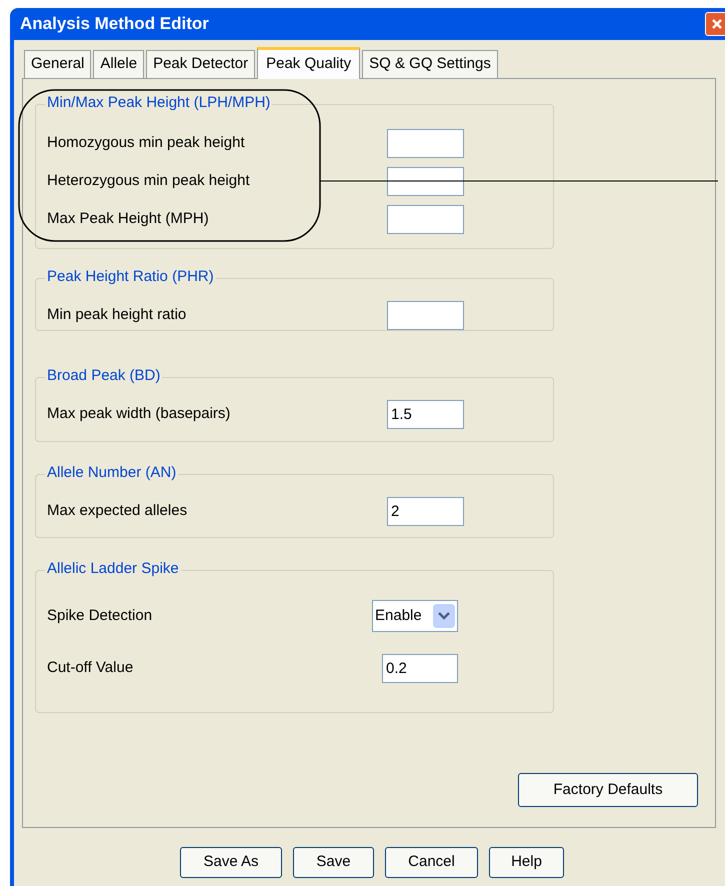 This screenshot has width=725, height=886. Describe the element at coordinates (90, 668) in the screenshot. I see `field-label: Cut-off Value` at that location.